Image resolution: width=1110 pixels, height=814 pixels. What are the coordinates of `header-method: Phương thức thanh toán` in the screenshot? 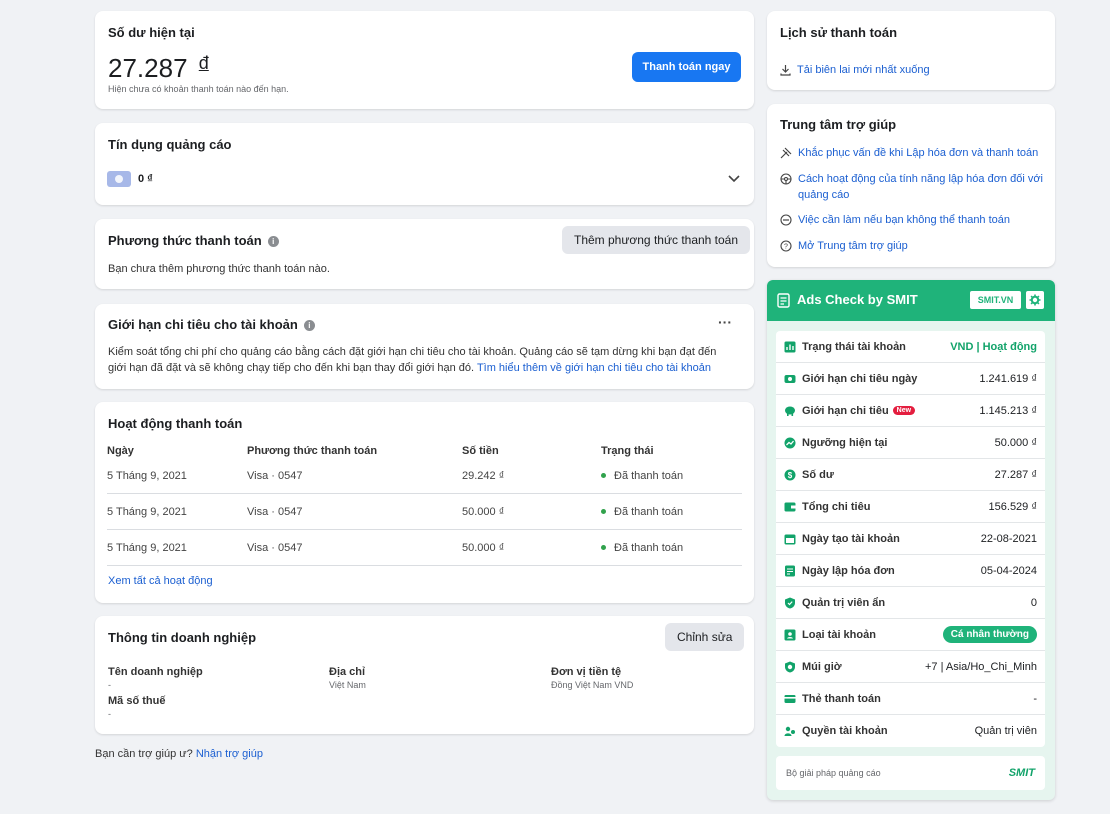 It's located at (312, 451).